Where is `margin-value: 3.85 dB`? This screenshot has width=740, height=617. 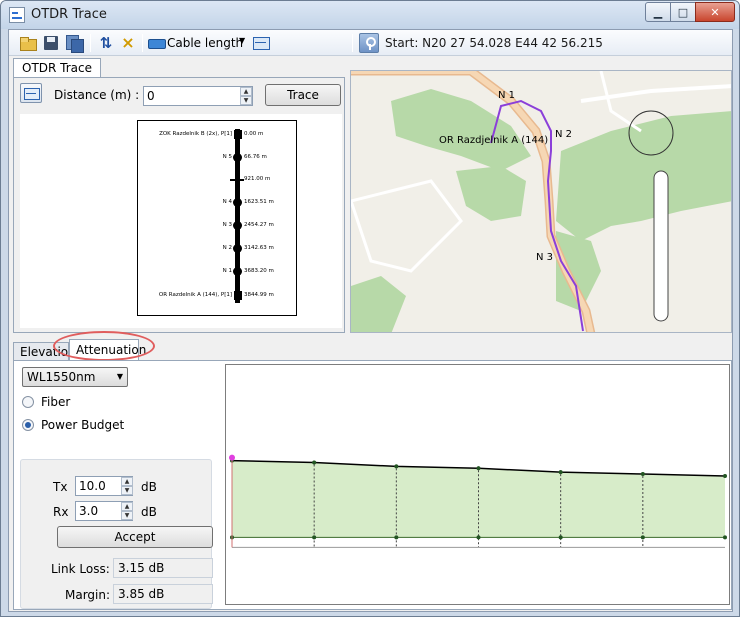
margin-value: 3.85 dB is located at coordinates (163, 594).